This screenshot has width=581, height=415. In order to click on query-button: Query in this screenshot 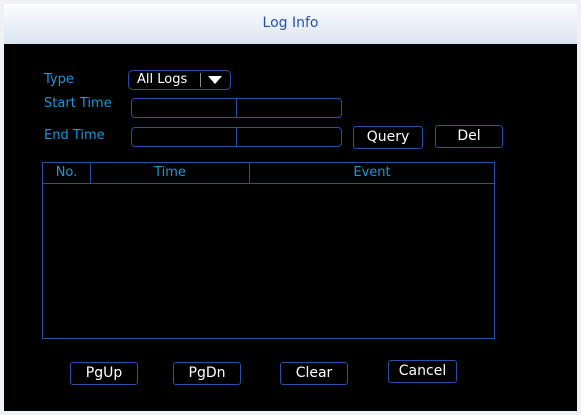, I will do `click(388, 137)`.